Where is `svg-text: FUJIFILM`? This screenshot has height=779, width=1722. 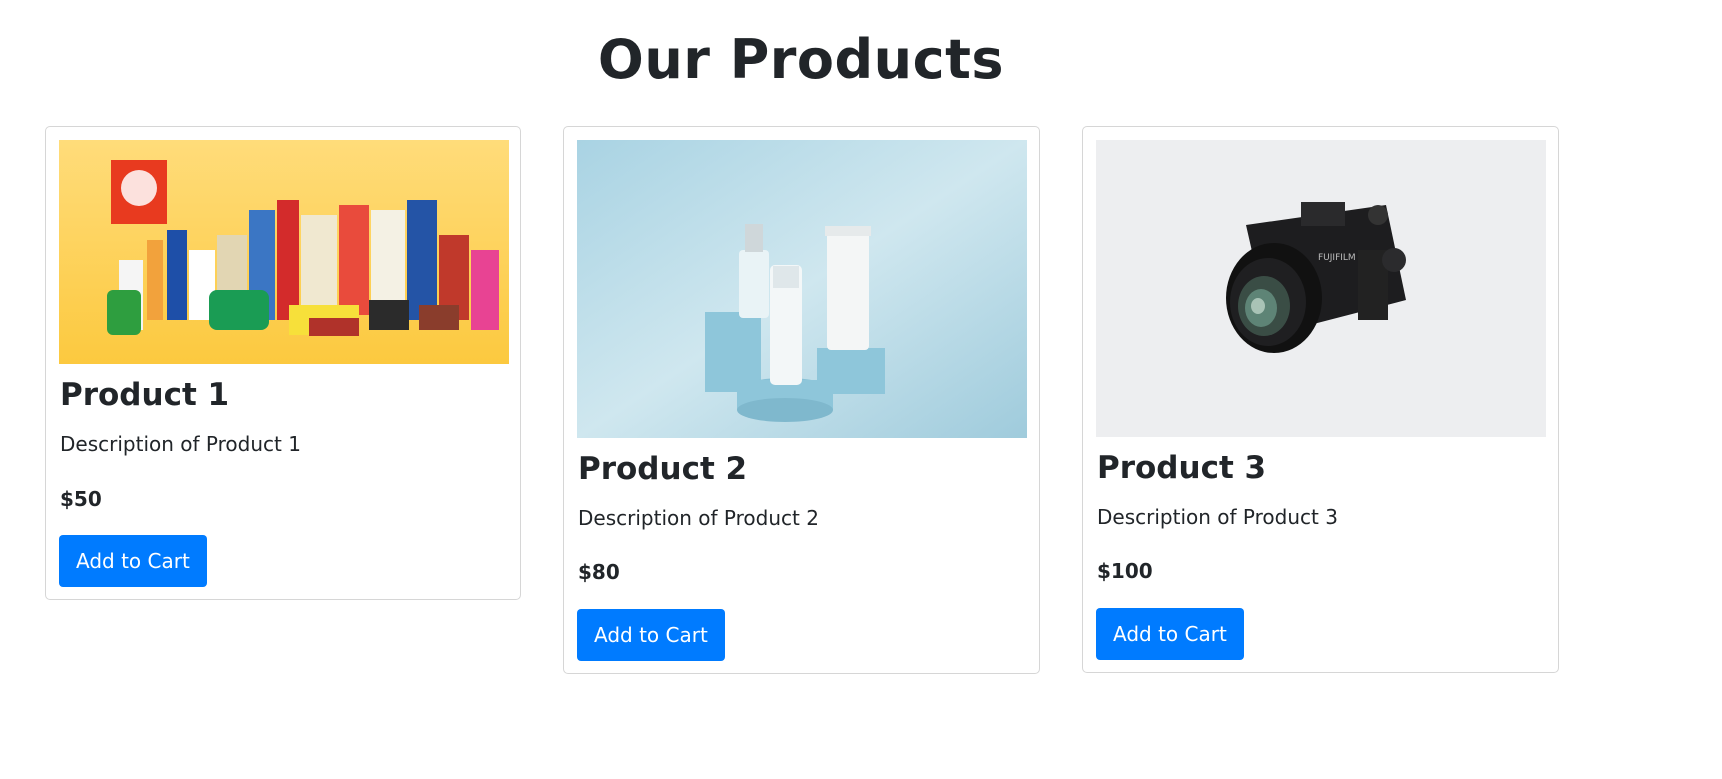 svg-text: FUJIFILM is located at coordinates (1337, 258).